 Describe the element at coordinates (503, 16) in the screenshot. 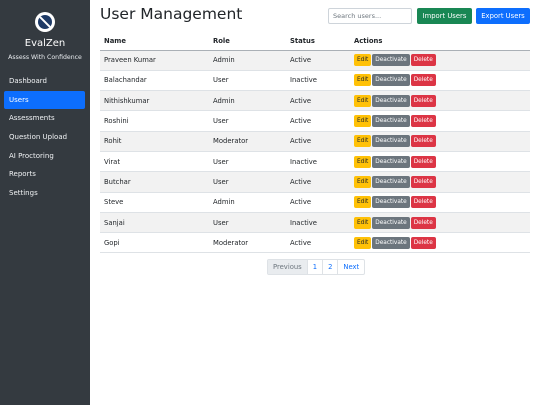

I see `export-users-button: Export Users` at that location.